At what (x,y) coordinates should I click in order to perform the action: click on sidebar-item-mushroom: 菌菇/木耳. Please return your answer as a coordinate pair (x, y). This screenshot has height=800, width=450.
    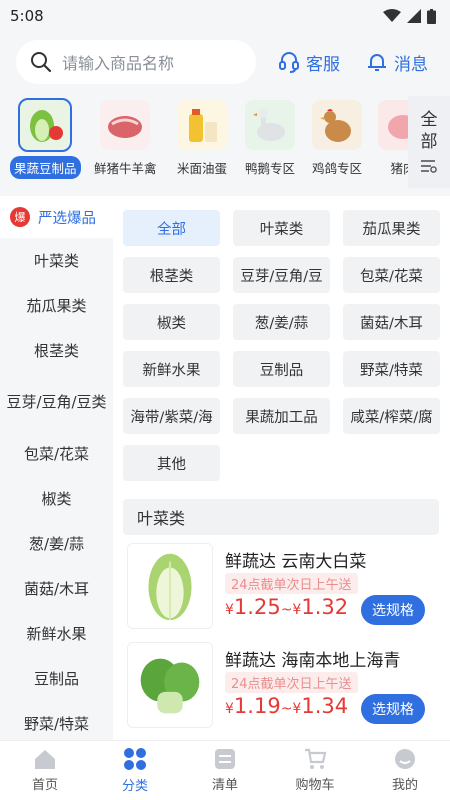
    Looking at the image, I should click on (56, 588).